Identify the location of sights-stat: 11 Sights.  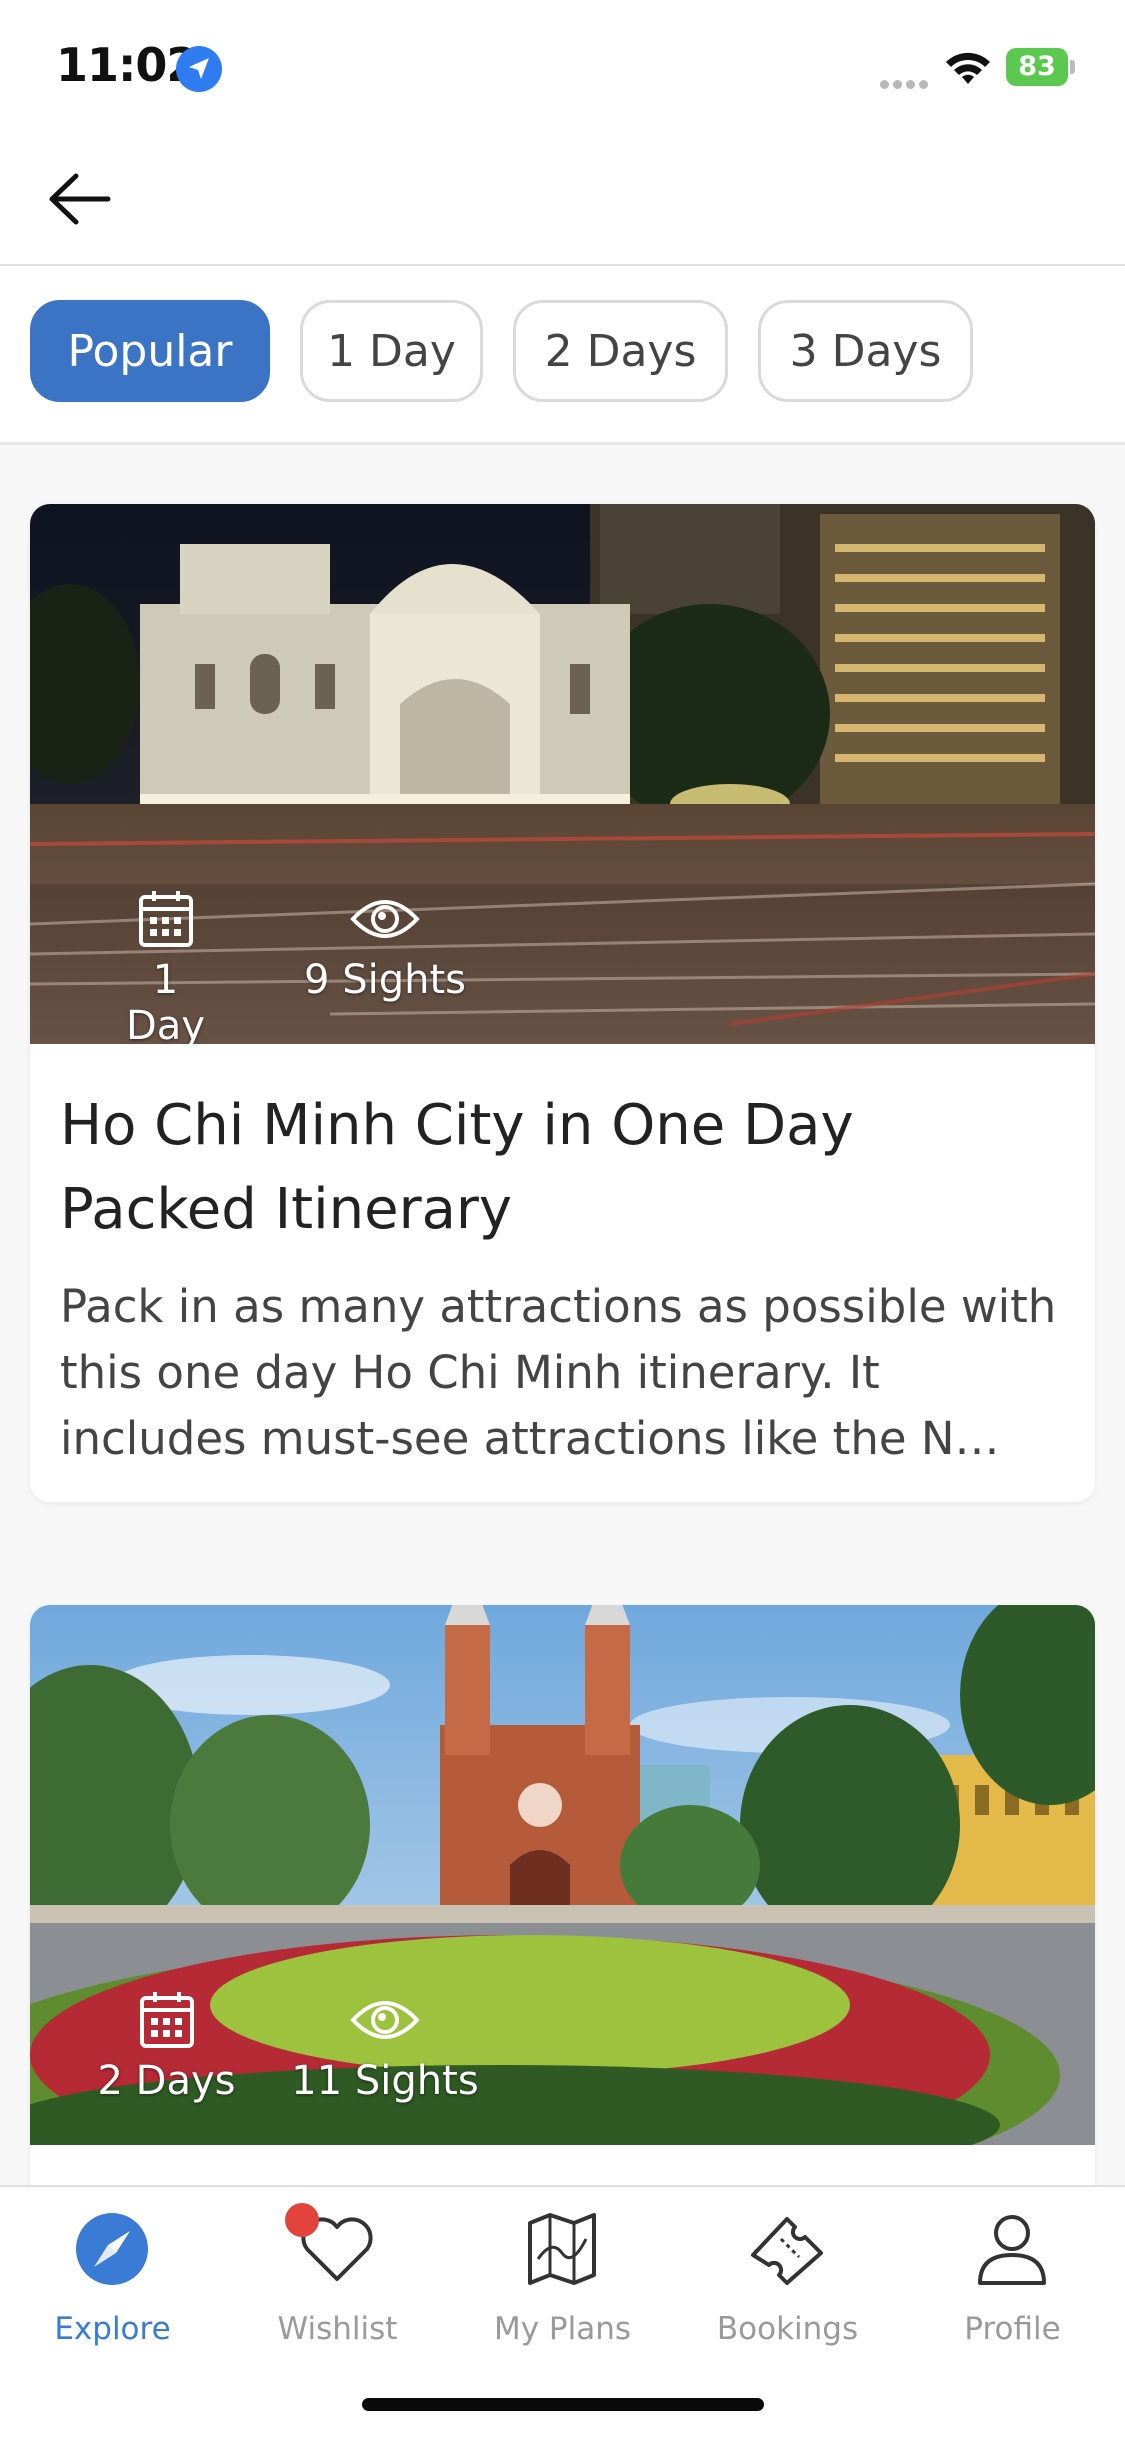
(385, 2047).